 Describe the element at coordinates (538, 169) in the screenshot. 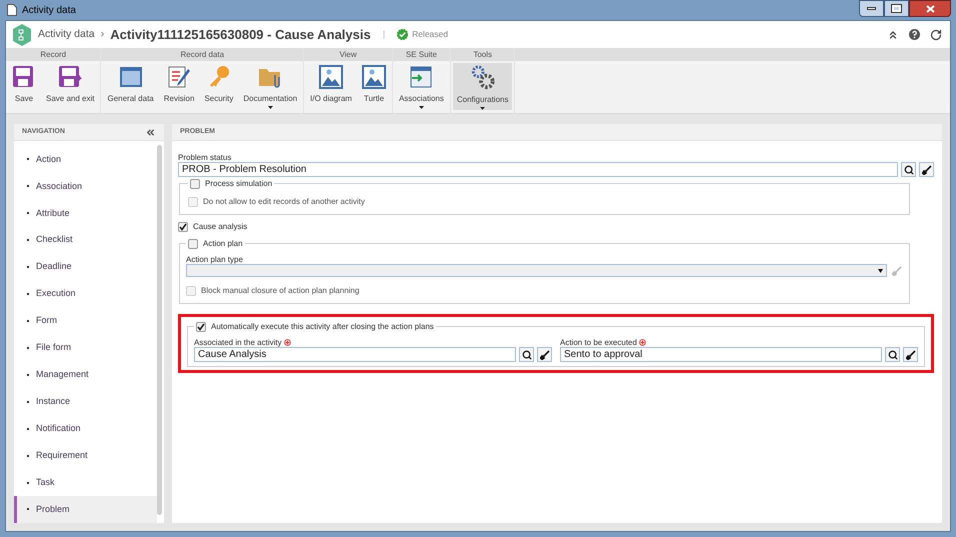

I see `input-field: PROB - Problem Resolution` at that location.